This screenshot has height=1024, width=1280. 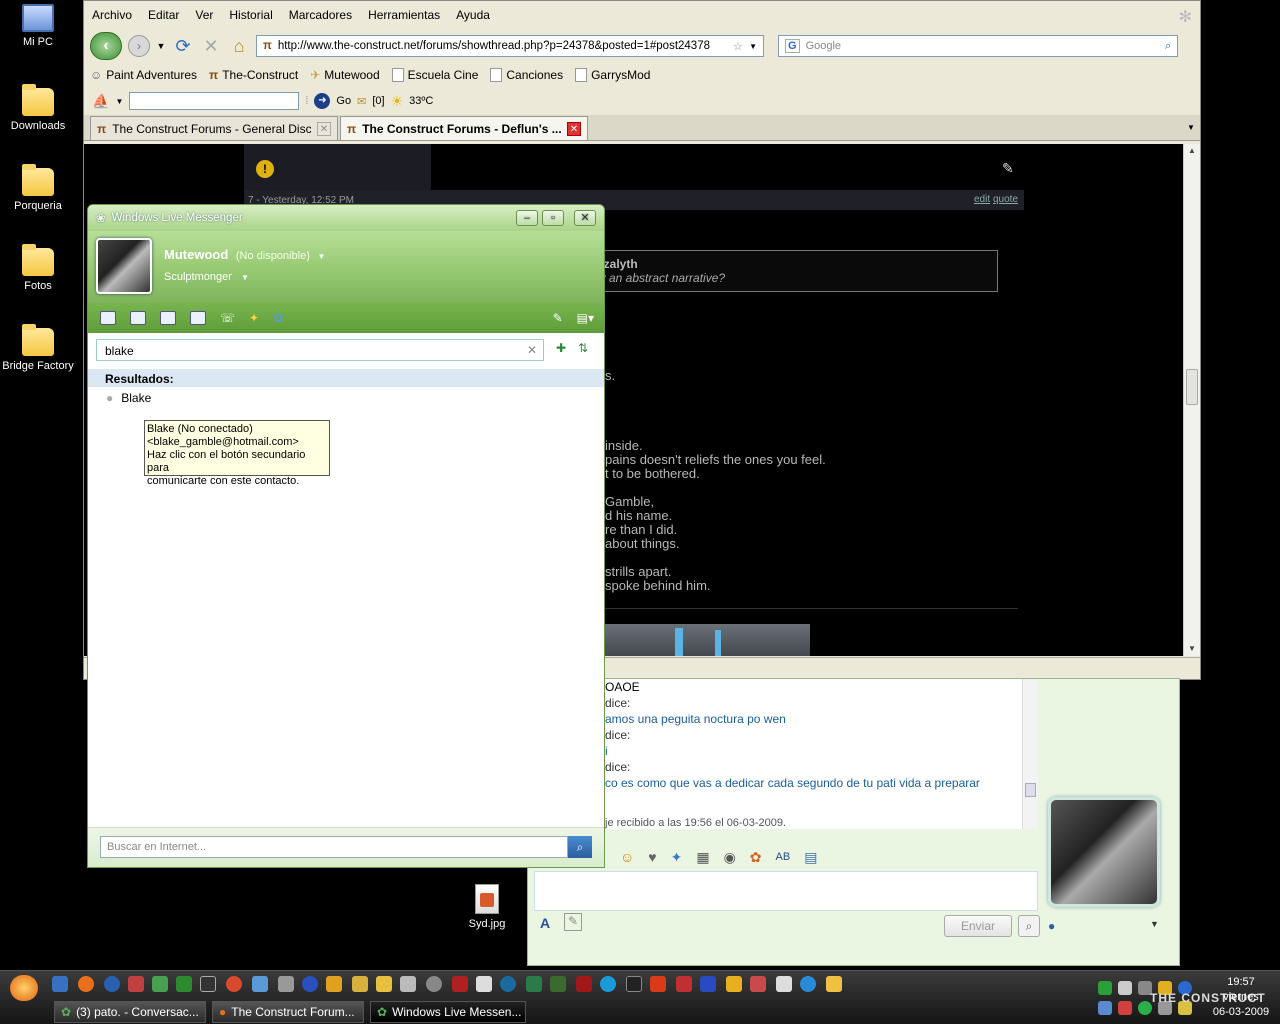 I want to click on spellcheck-icon: AB, so click(x=783, y=857).